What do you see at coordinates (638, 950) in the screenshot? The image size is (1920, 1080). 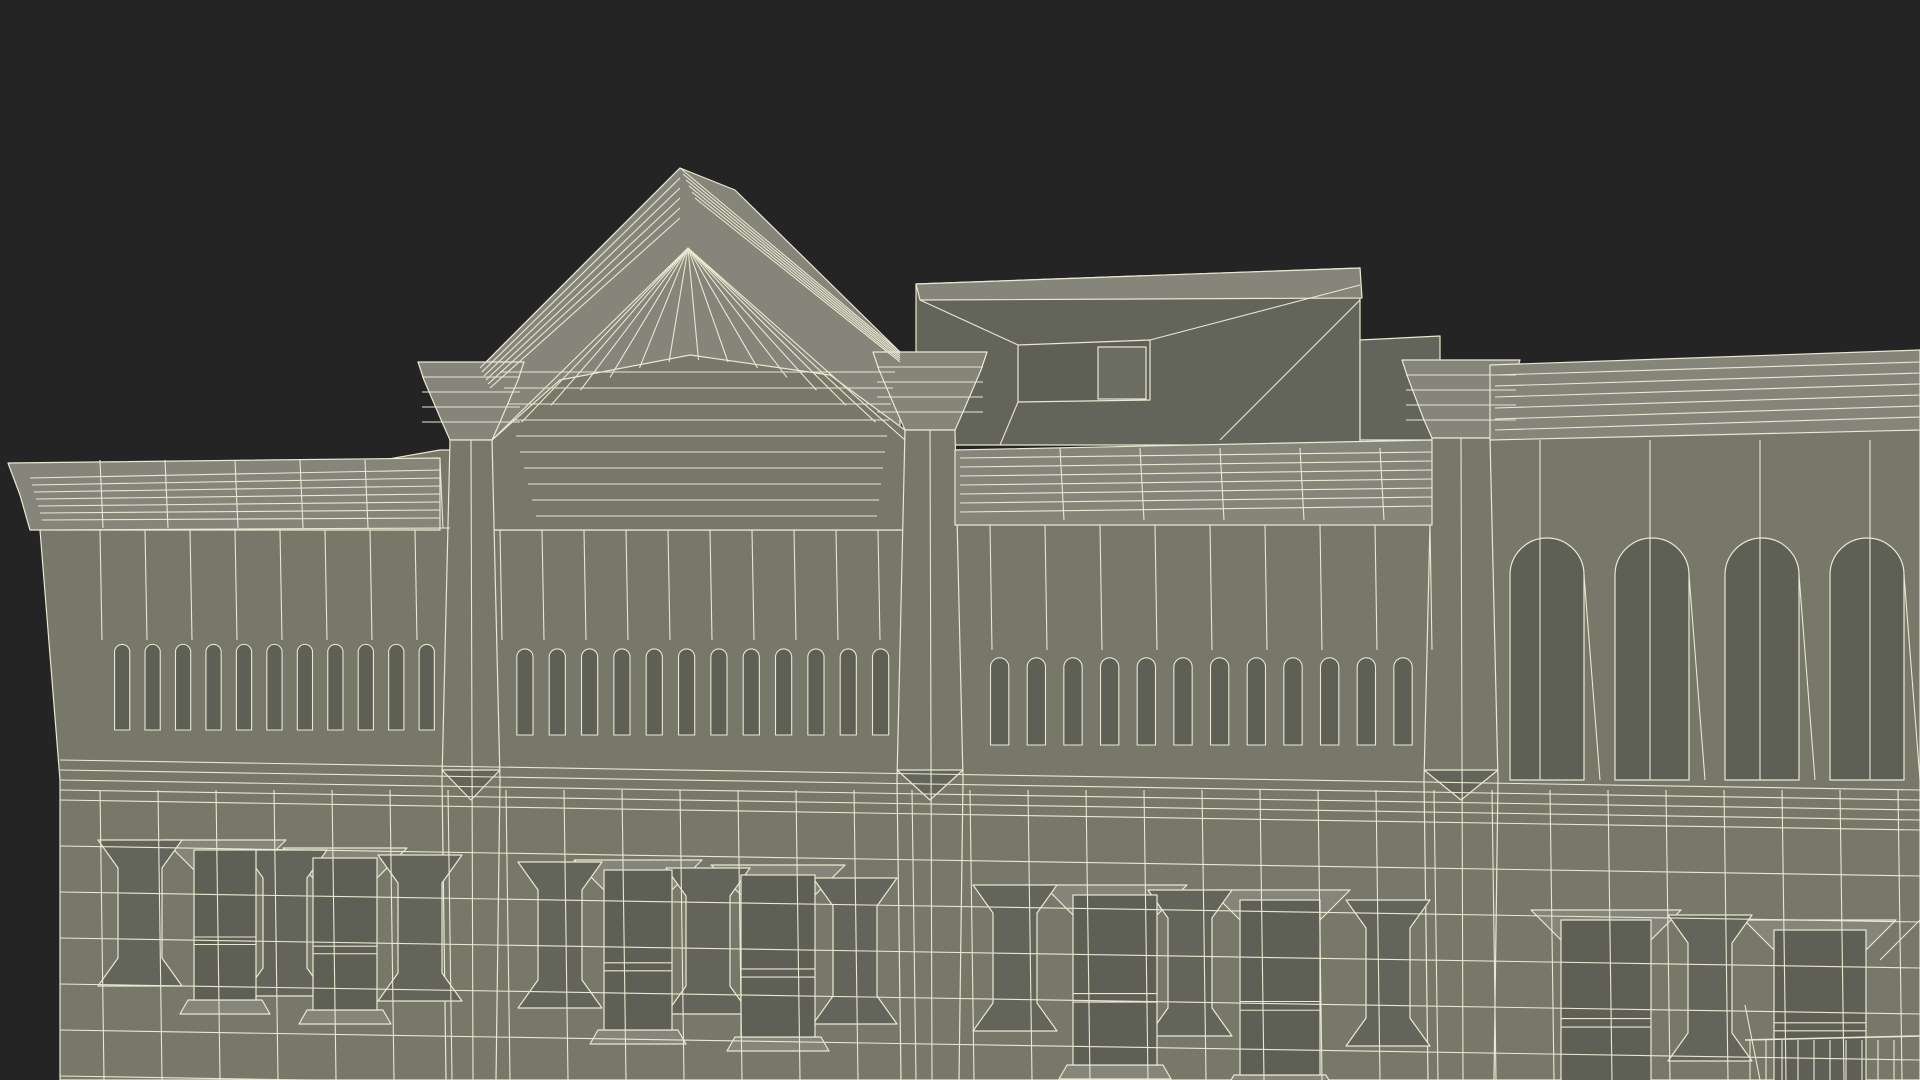 I see `window-3-pane` at bounding box center [638, 950].